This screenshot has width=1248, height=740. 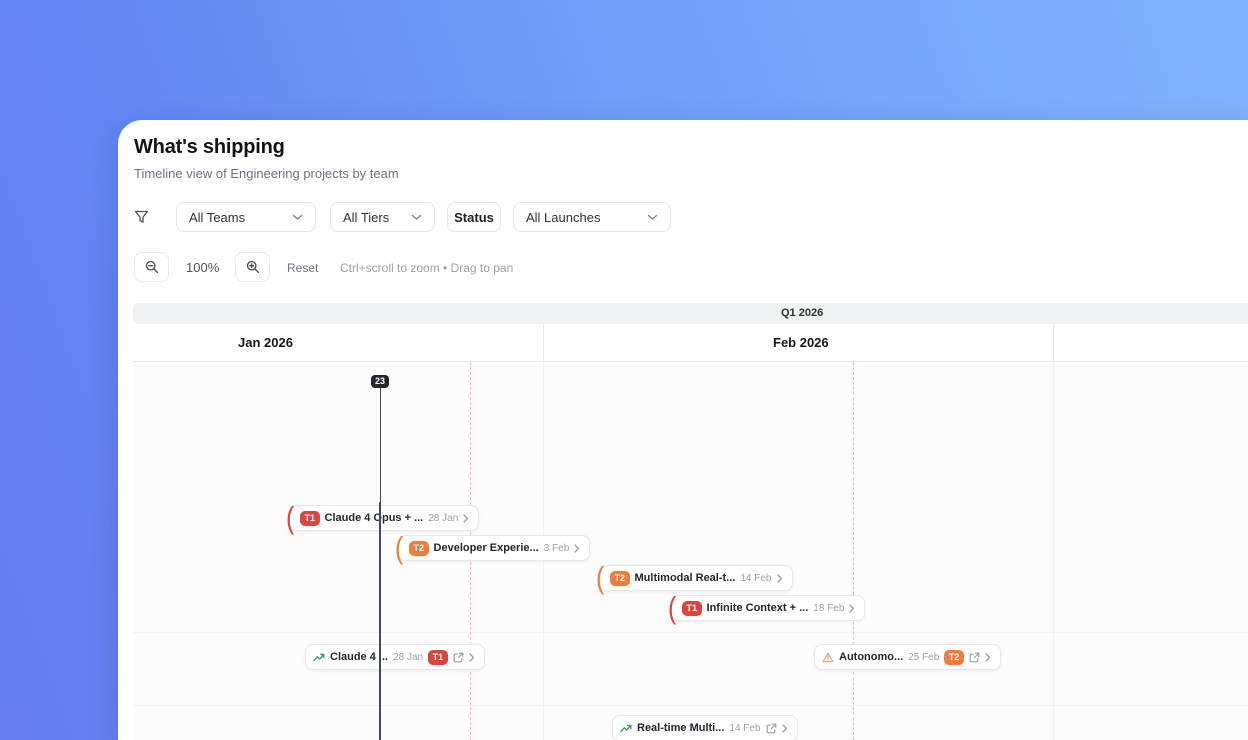 I want to click on teams-filter-value: All Teams, so click(x=217, y=217).